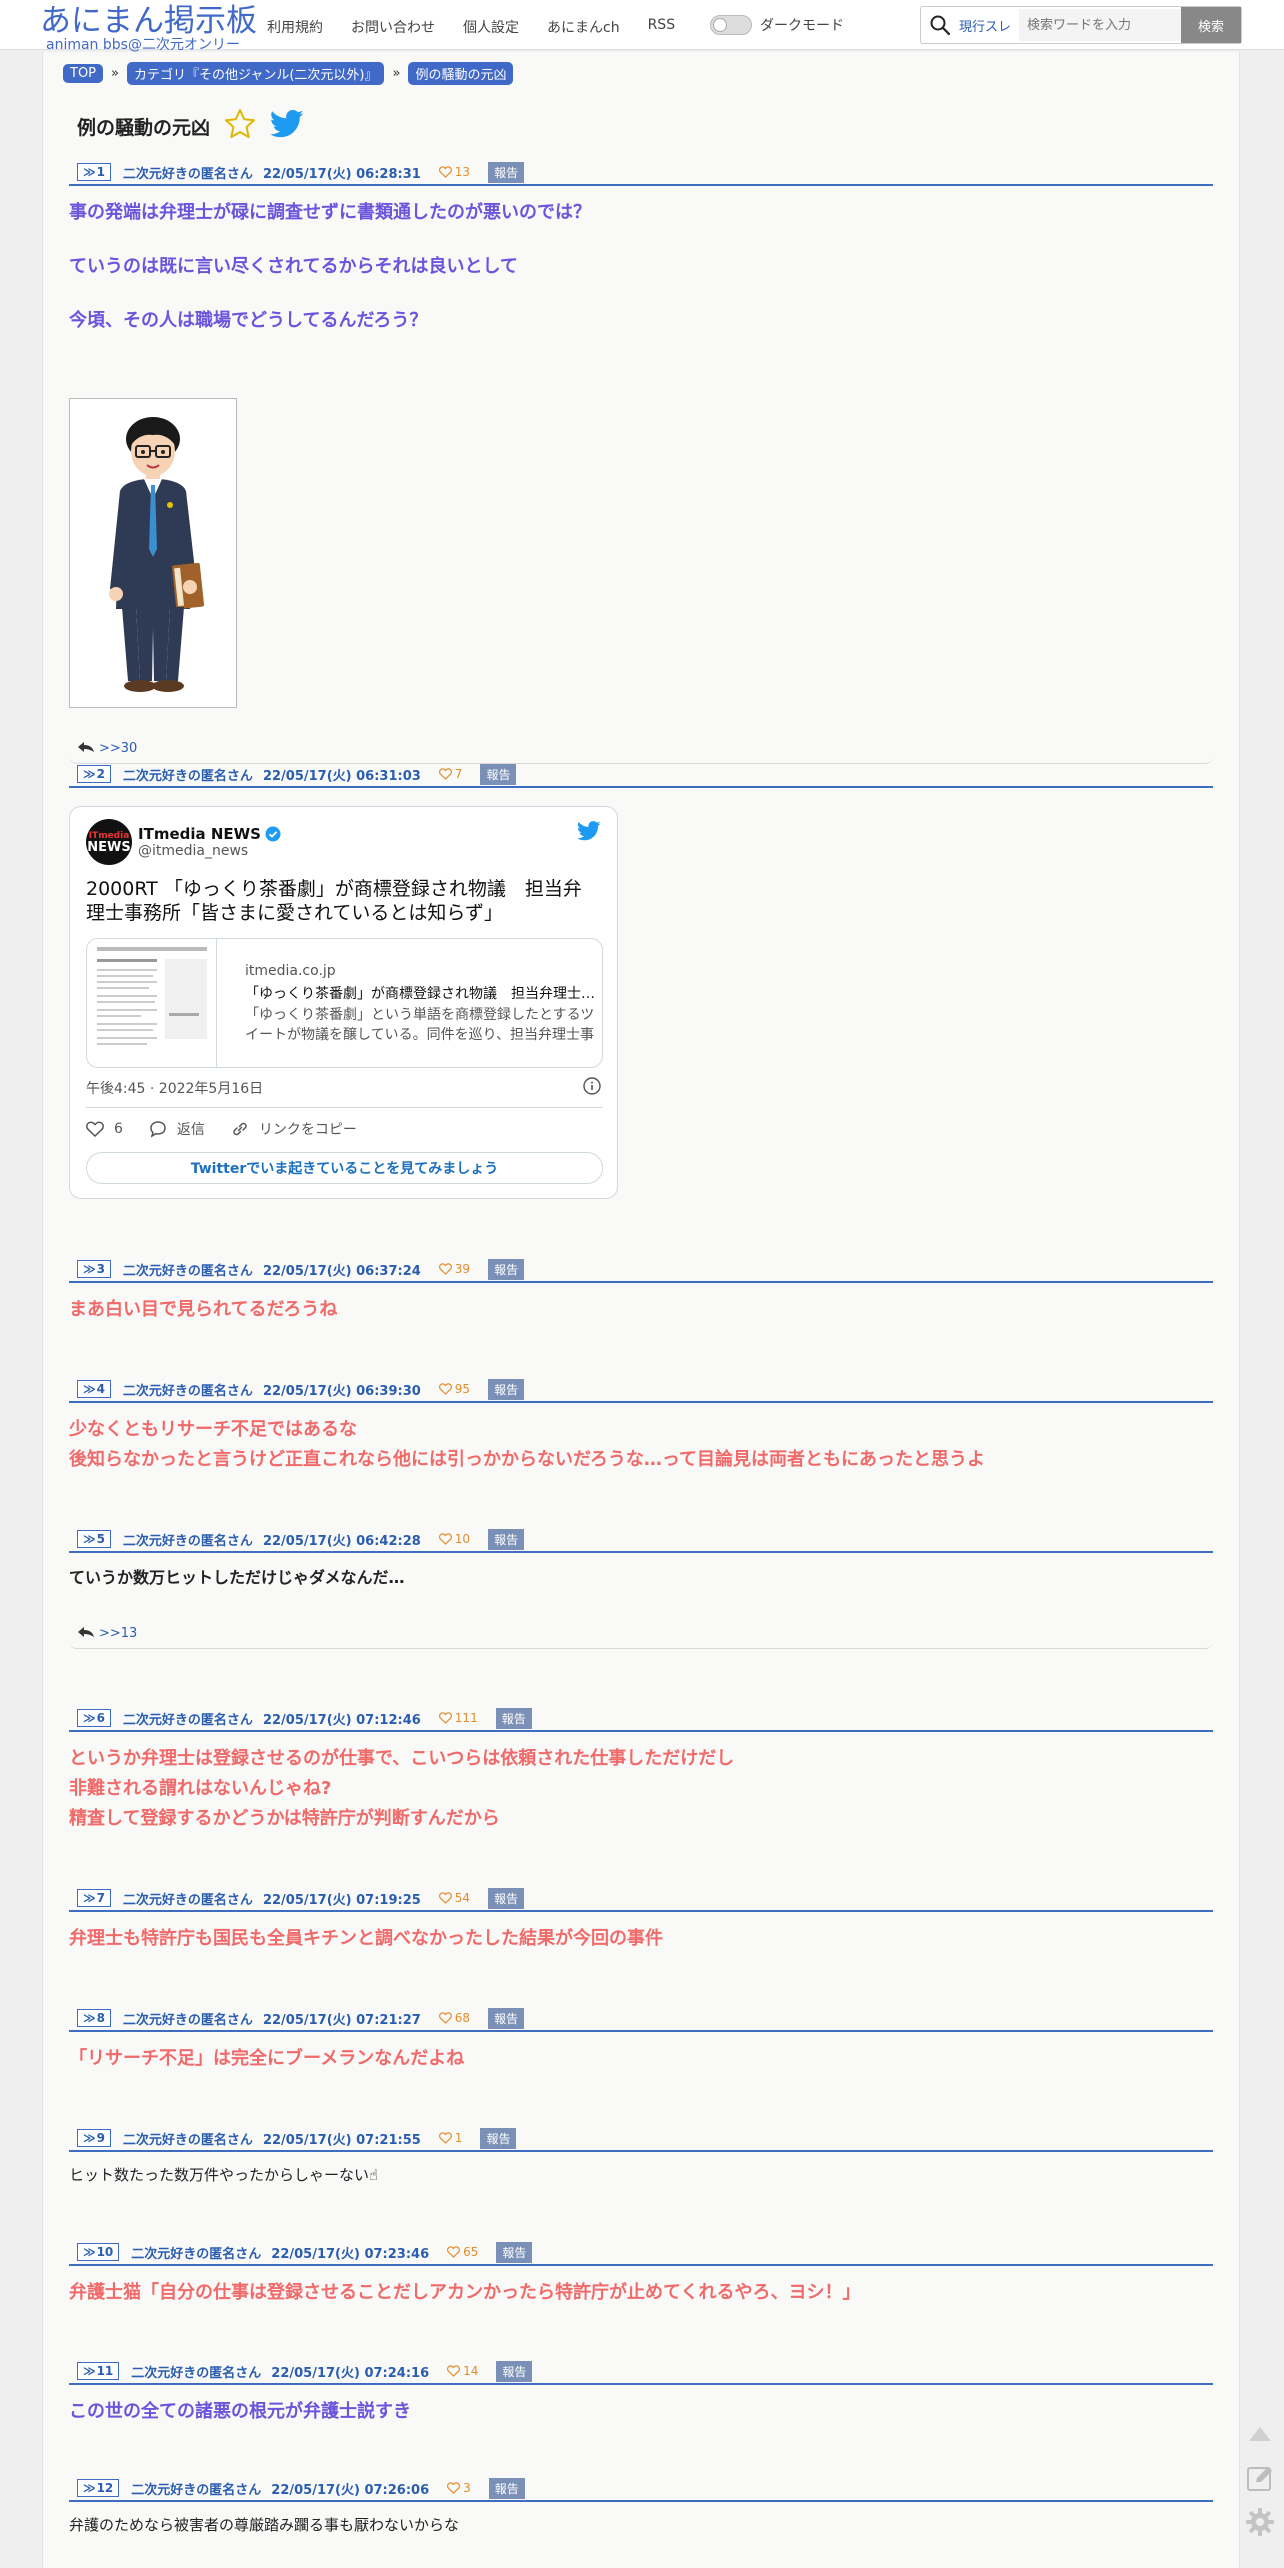  What do you see at coordinates (393, 27) in the screenshot?
I see `nav-contact: お問い合わせ` at bounding box center [393, 27].